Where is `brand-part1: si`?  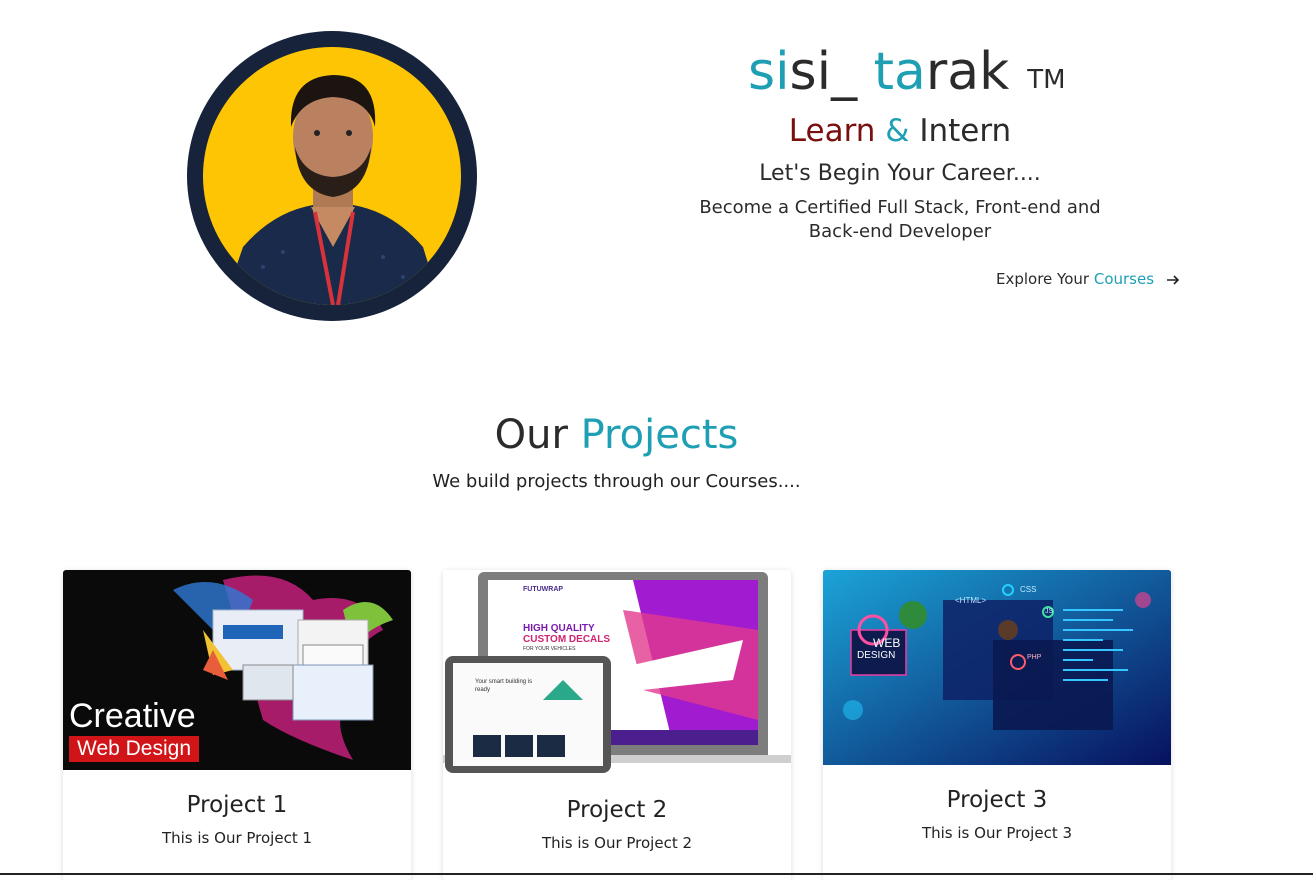
brand-part1: si is located at coordinates (769, 72).